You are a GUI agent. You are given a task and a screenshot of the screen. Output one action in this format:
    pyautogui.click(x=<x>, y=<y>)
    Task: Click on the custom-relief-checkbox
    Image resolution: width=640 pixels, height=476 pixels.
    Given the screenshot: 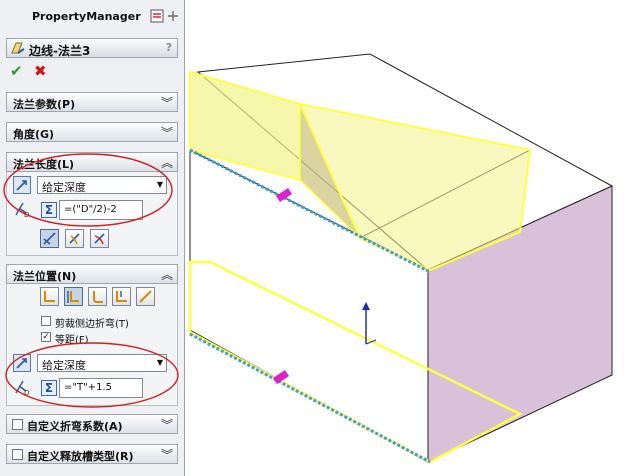 What is the action you would take?
    pyautogui.click(x=17, y=454)
    